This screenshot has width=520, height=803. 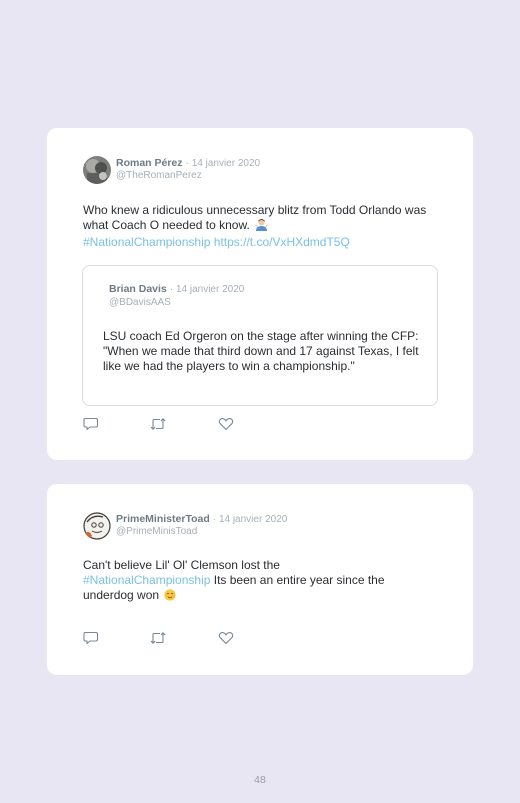 What do you see at coordinates (260, 780) in the screenshot?
I see `page-number: 48` at bounding box center [260, 780].